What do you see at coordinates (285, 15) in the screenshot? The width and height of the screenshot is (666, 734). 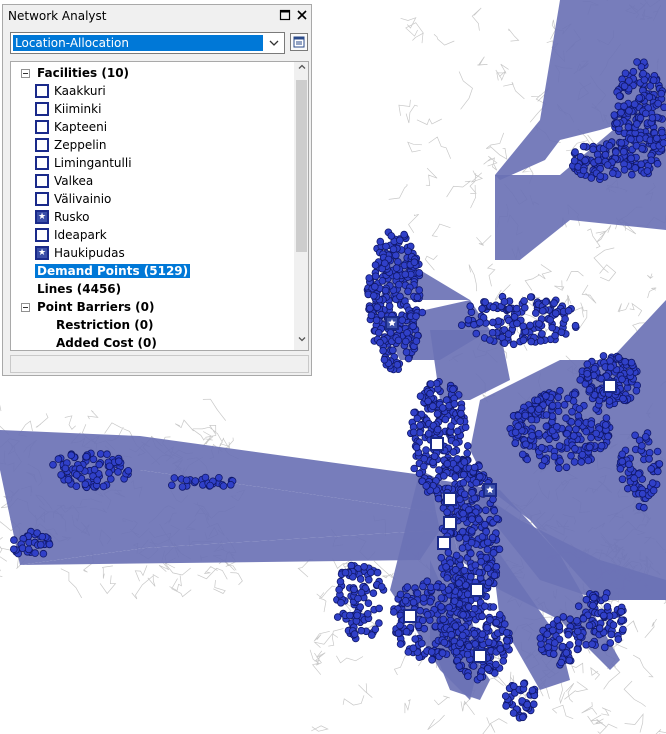 I see `maximize-icon` at bounding box center [285, 15].